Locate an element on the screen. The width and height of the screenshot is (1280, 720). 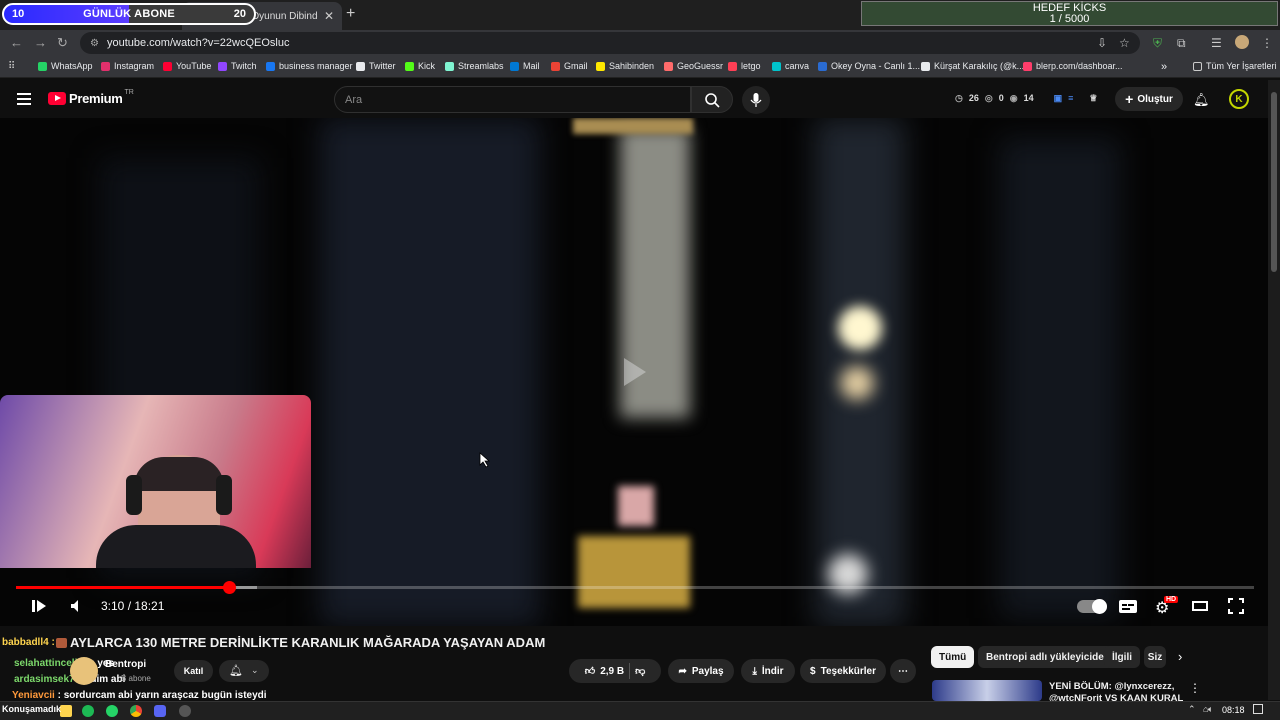
thanks-button: $ Teşekkürler is located at coordinates (843, 671).